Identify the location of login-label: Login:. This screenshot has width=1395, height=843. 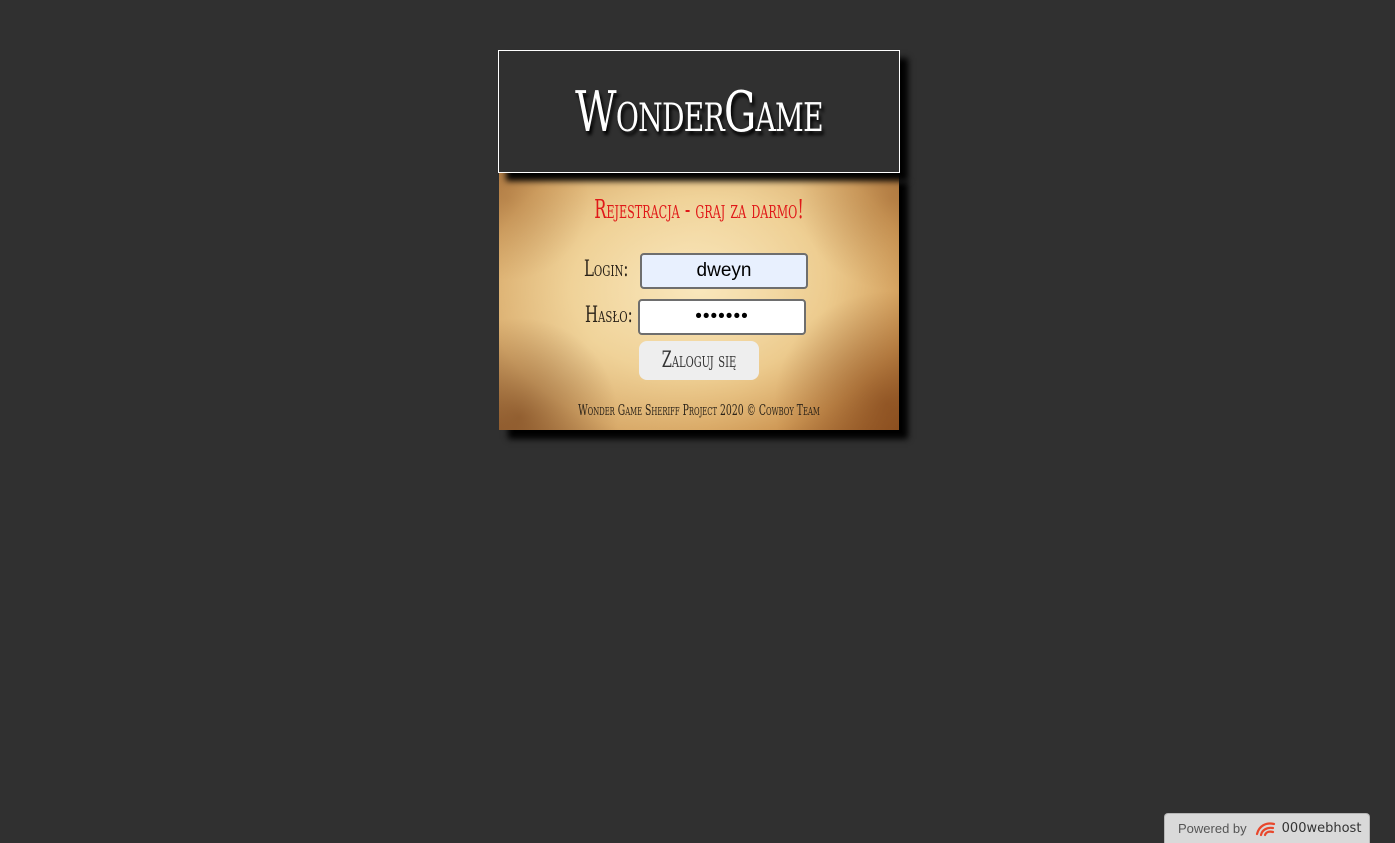
(606, 269).